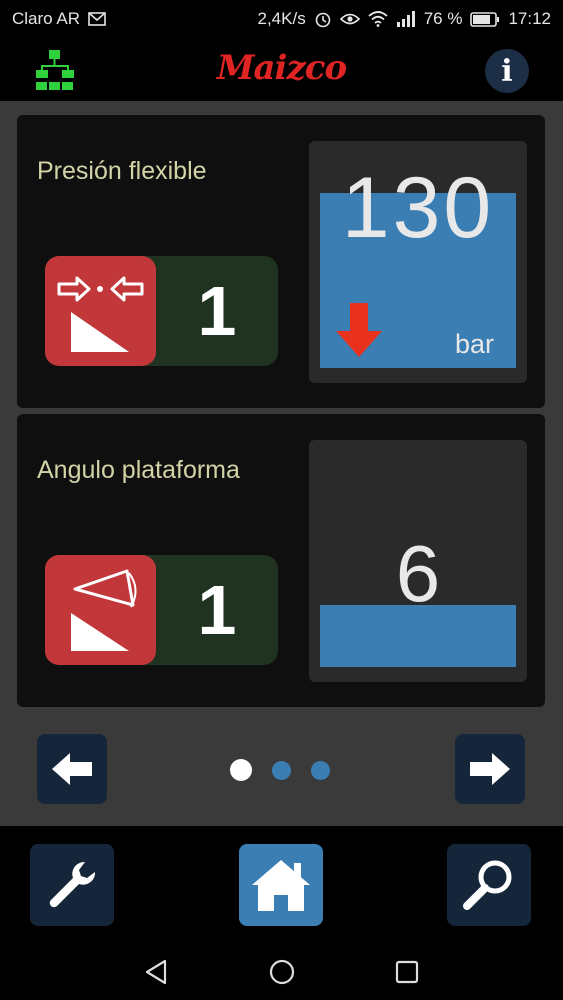 Image resolution: width=563 pixels, height=1000 pixels. Describe the element at coordinates (418, 262) in the screenshot. I see `value-display: bar 130` at that location.